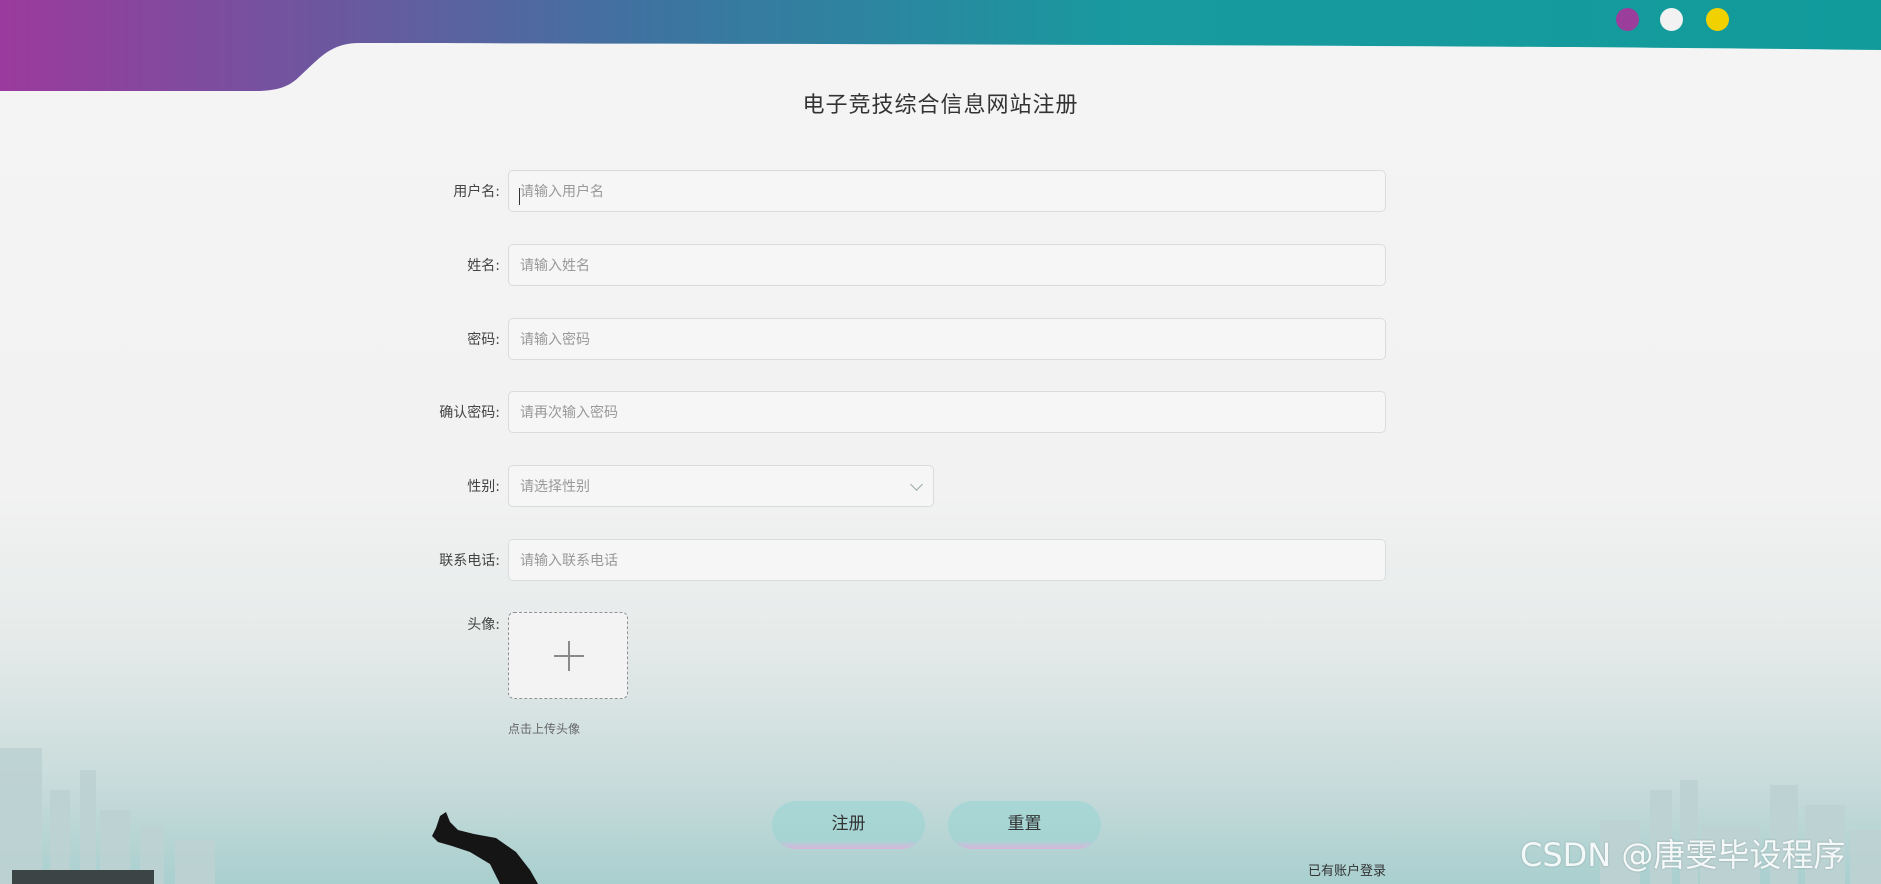 The height and width of the screenshot is (884, 1881). What do you see at coordinates (1683, 855) in the screenshot?
I see `watermark: CSDN @唐雯毕设程序` at bounding box center [1683, 855].